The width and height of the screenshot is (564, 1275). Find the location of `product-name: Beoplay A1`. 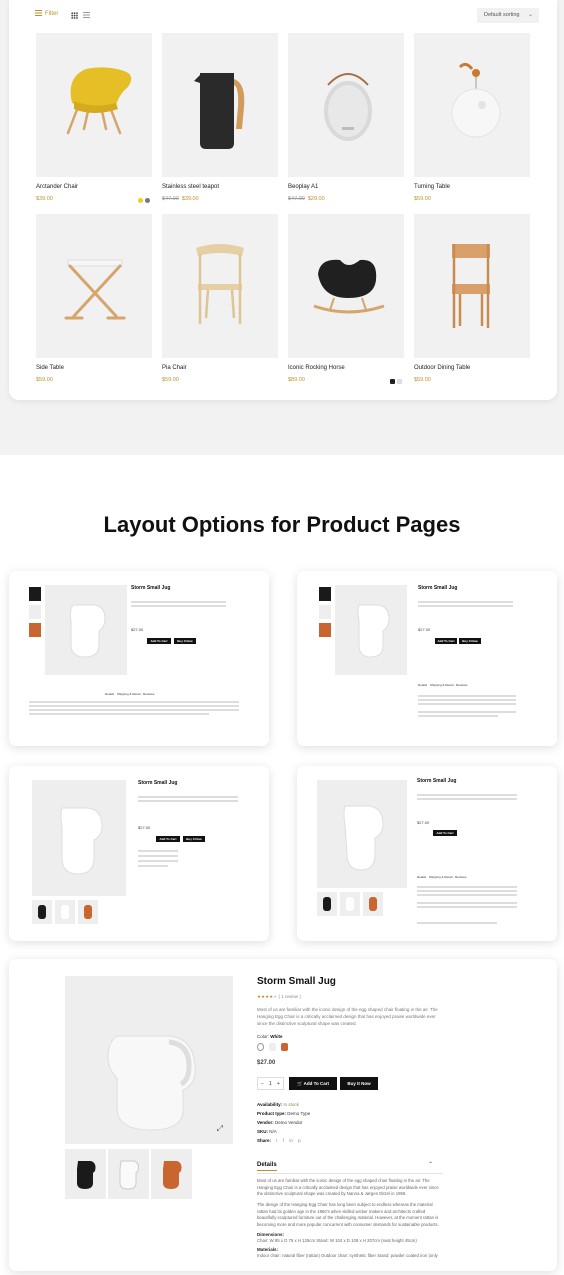

product-name: Beoplay A1 is located at coordinates (346, 187).